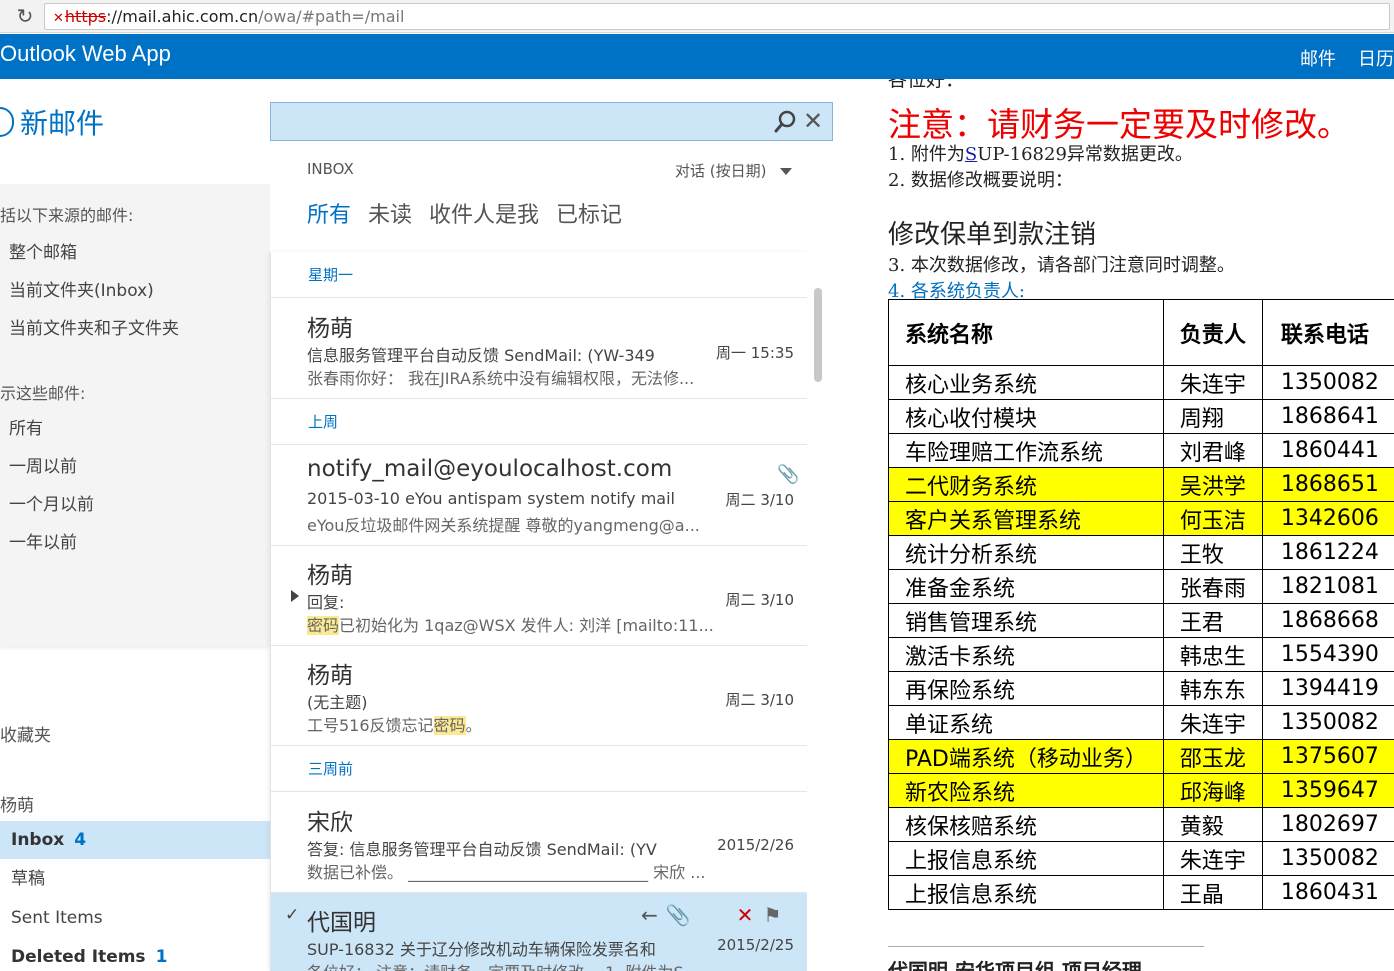 This screenshot has height=971, width=1394. Describe the element at coordinates (326, 602) in the screenshot. I see `message-subject: 回复:` at that location.